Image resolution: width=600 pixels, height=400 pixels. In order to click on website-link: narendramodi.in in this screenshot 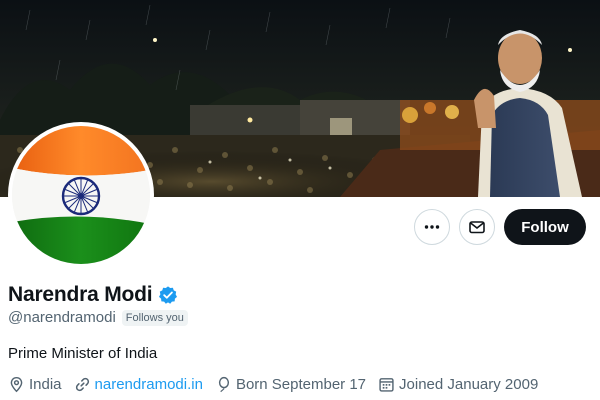, I will do `click(149, 384)`.